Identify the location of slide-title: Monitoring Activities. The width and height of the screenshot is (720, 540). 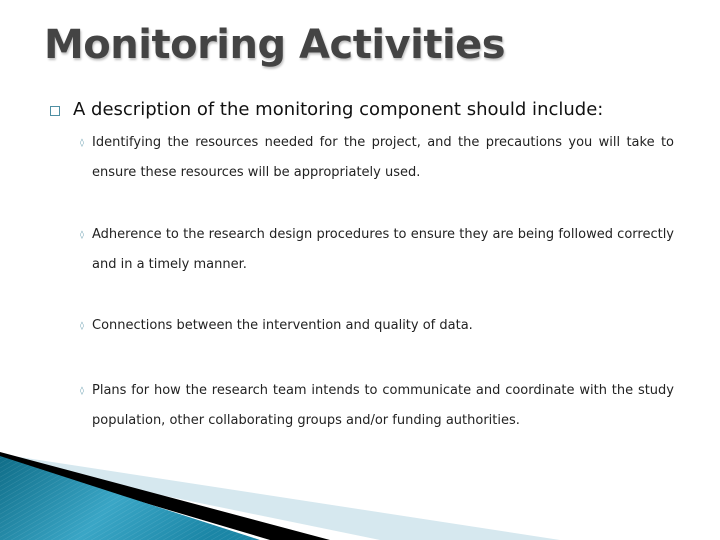
(275, 45).